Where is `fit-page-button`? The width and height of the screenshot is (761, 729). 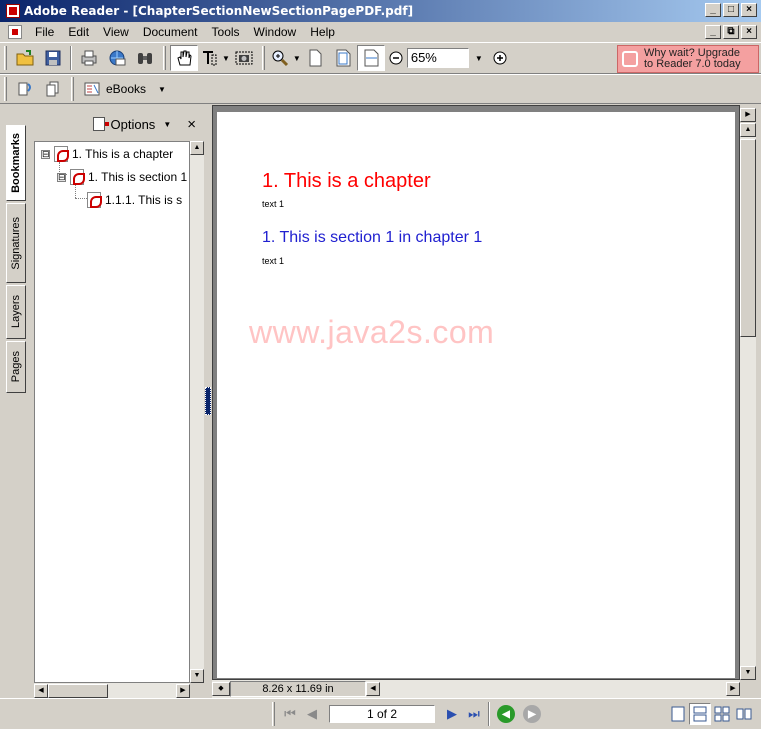 fit-page-button is located at coordinates (343, 58).